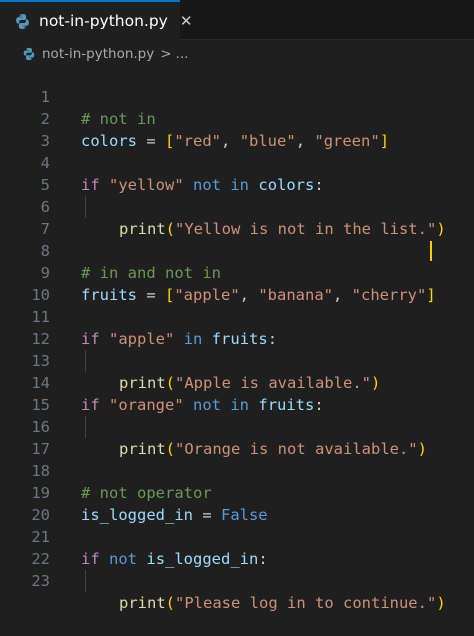  I want to click on code-line: 12 print("Apple is available."), so click(237, 349).